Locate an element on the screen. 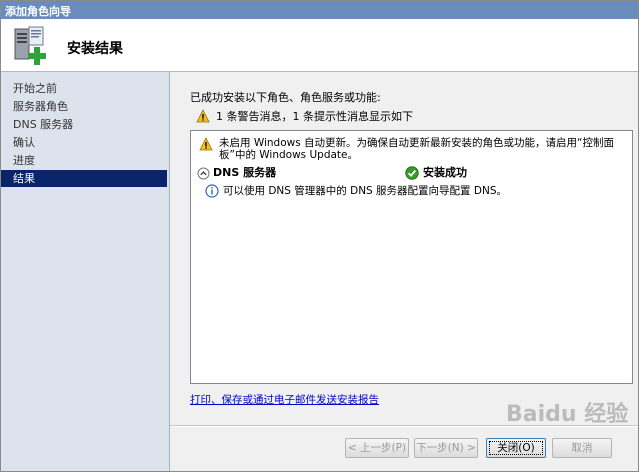  print-report-link: 打印、保存或通过电子邮件发送安装报告 is located at coordinates (284, 399).